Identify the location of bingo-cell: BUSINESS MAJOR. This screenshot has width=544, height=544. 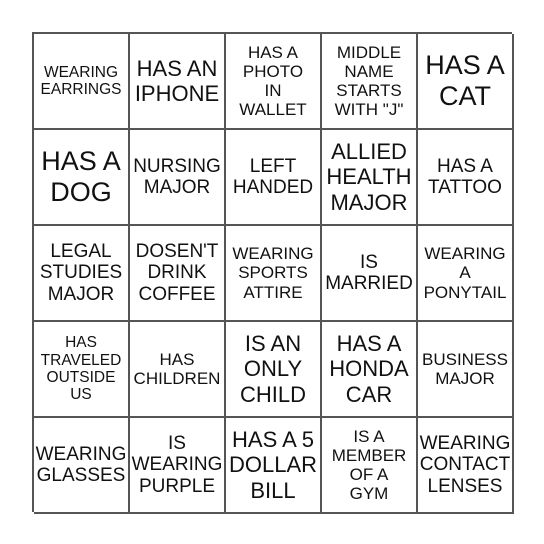
(466, 370).